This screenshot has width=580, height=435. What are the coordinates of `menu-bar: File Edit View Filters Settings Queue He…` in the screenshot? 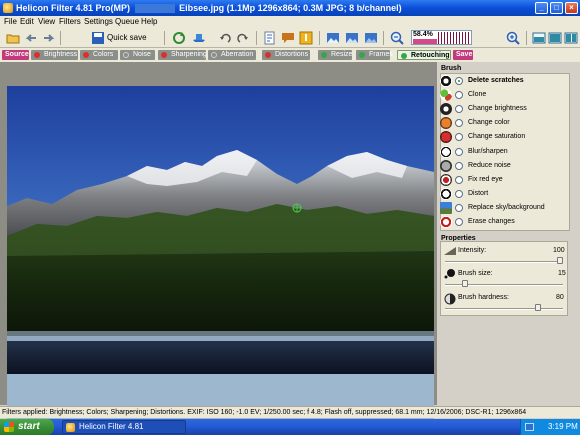 It's located at (290, 22).